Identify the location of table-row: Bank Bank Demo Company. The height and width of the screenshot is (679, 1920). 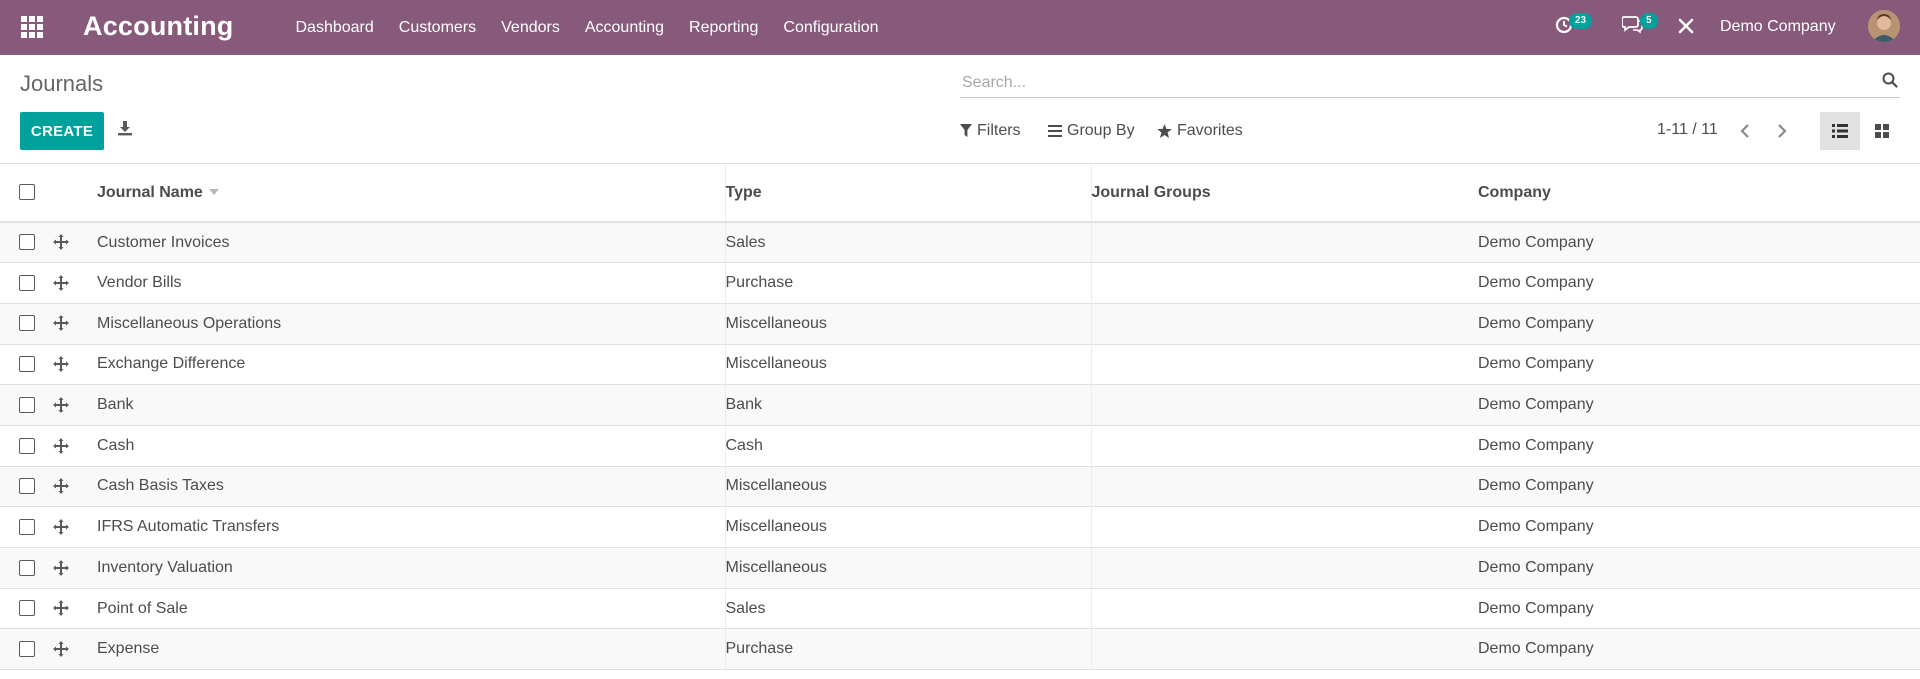
(960, 405).